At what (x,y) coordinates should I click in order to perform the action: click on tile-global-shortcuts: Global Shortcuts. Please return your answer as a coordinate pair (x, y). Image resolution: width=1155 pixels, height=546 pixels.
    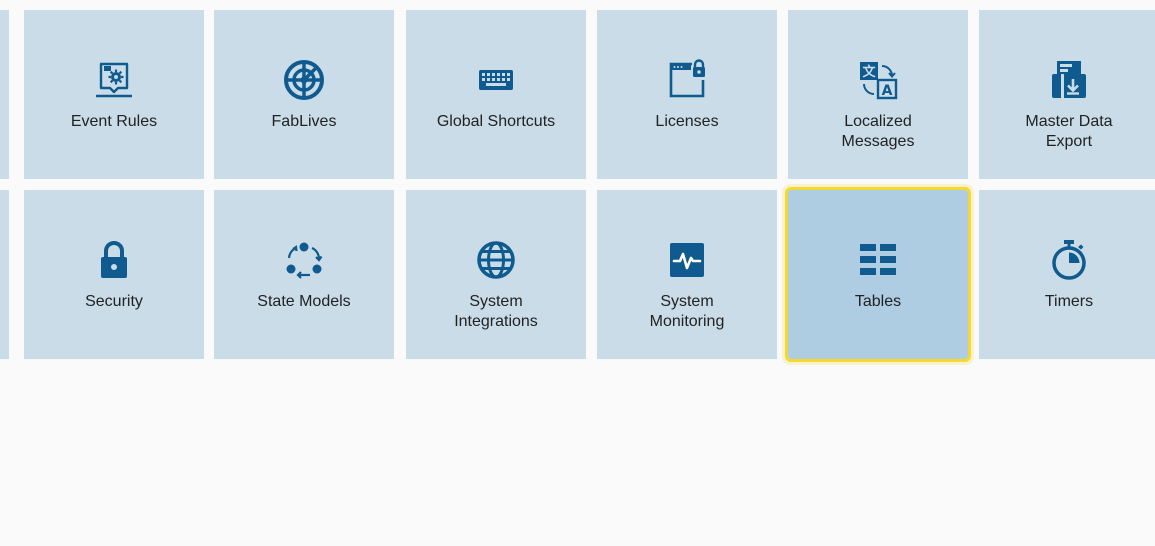
    Looking at the image, I should click on (496, 94).